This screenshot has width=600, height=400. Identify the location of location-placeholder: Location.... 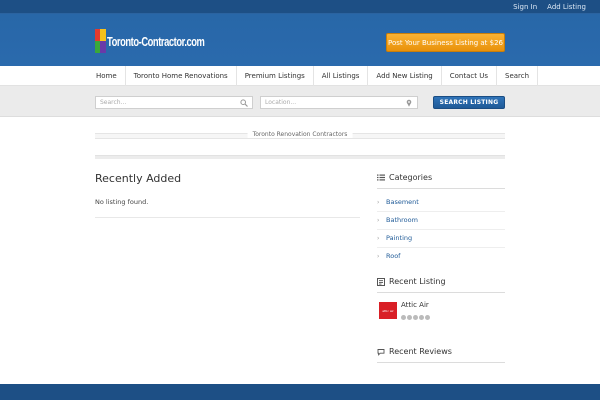
(281, 102).